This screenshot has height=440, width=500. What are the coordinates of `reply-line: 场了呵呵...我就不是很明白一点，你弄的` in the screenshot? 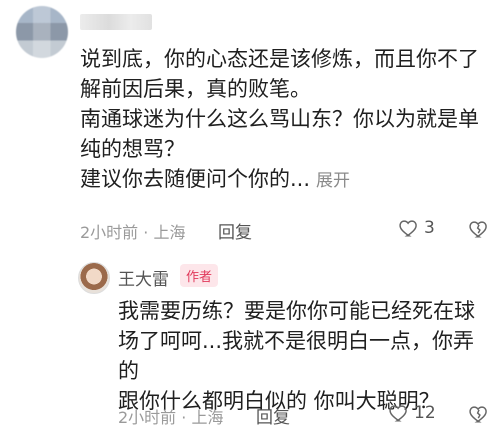 It's located at (296, 356).